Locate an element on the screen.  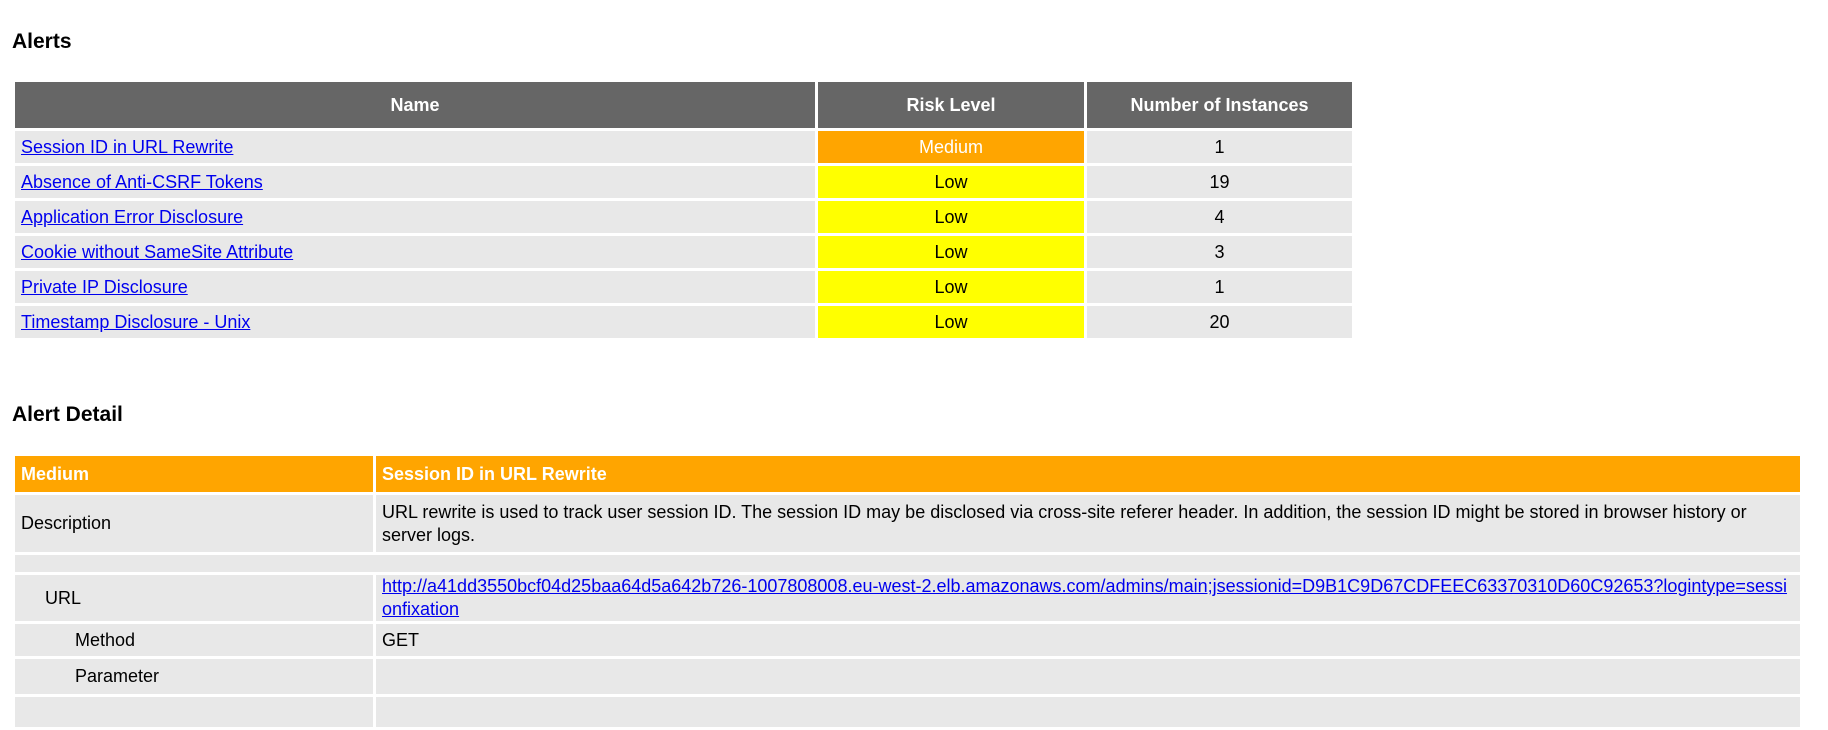
col-name: Name is located at coordinates (415, 105).